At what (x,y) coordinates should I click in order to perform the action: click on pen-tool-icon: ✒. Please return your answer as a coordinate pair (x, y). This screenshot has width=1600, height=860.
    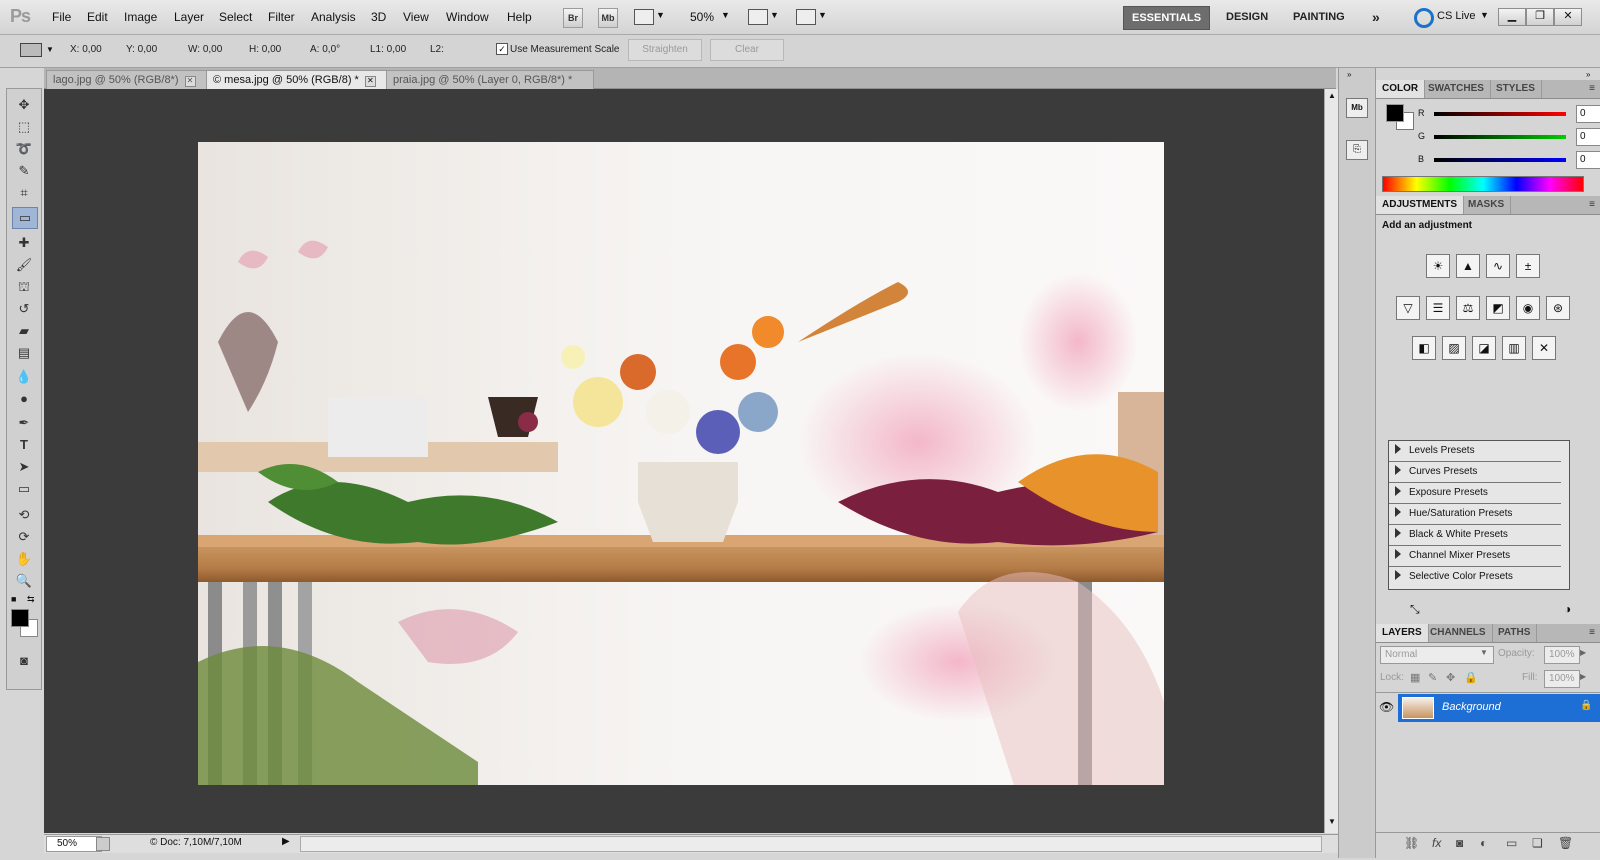
    Looking at the image, I should click on (24, 423).